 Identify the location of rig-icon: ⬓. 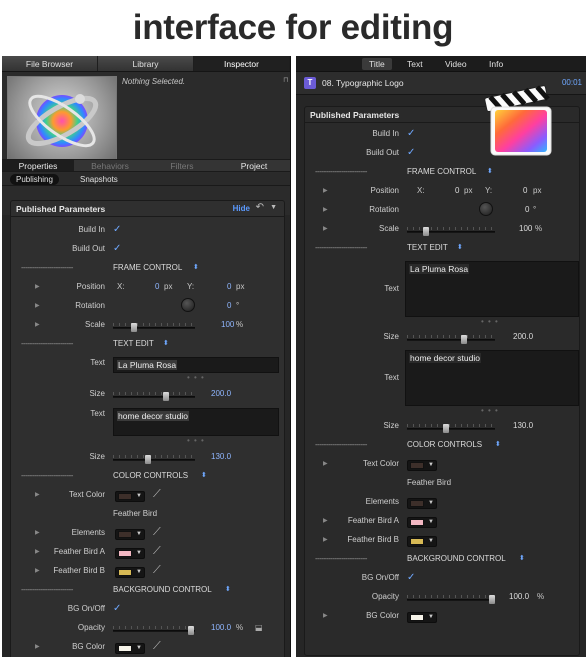
(259, 627).